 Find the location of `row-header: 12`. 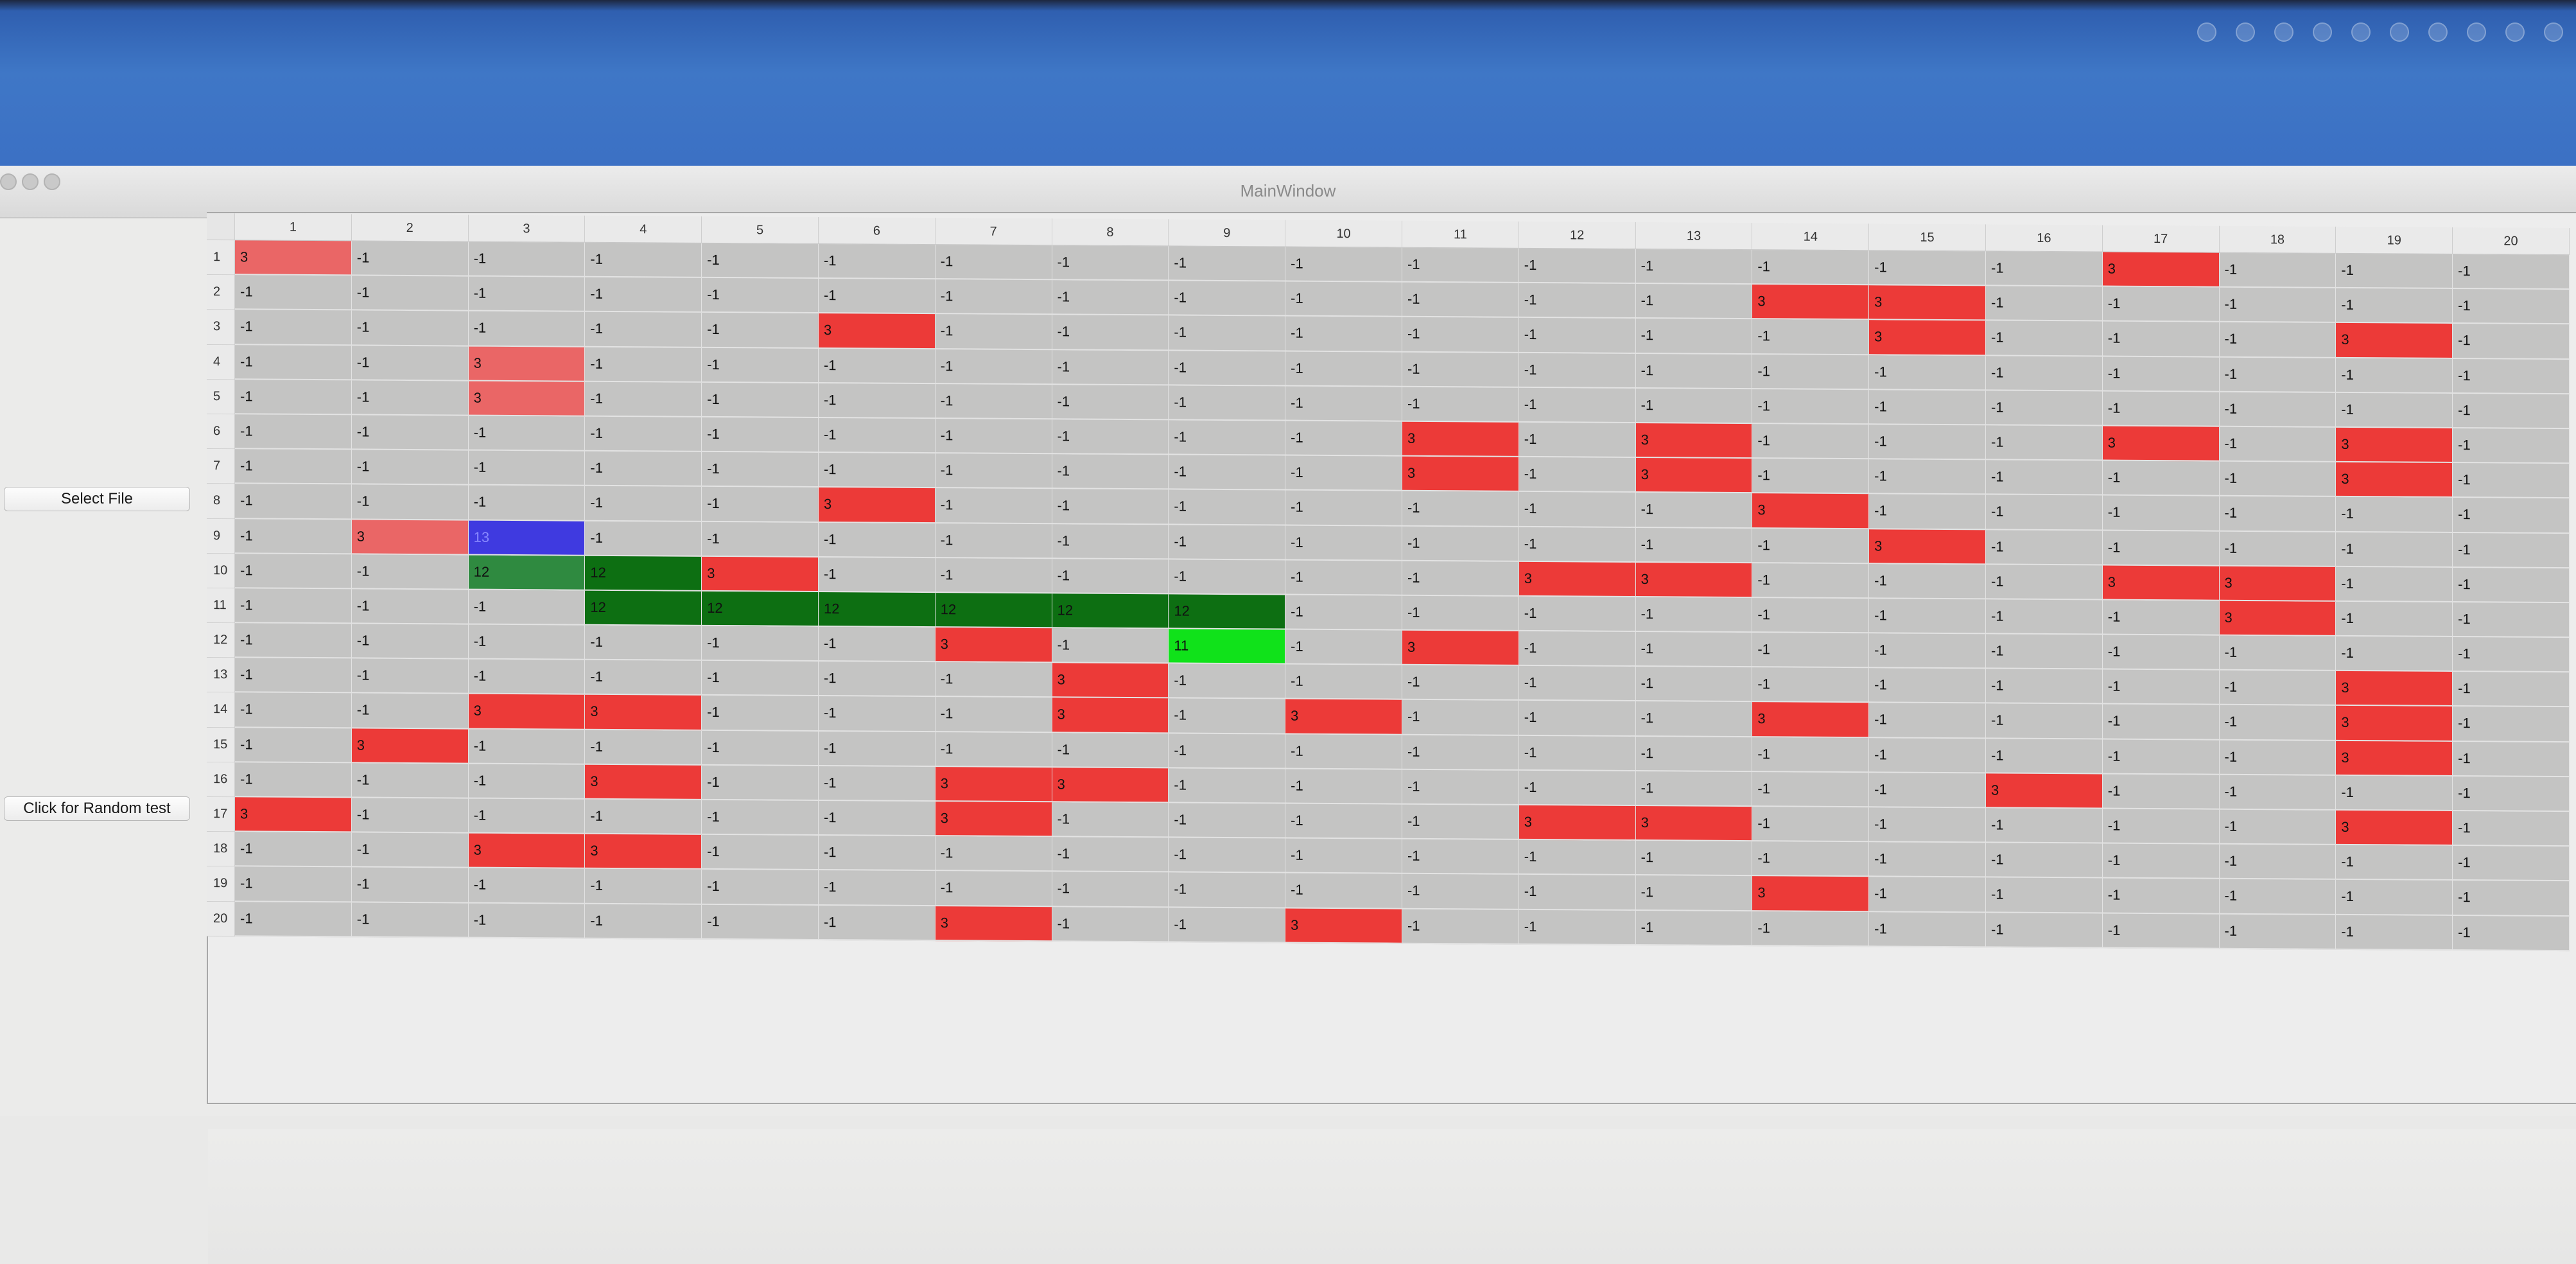

row-header: 12 is located at coordinates (221, 641).